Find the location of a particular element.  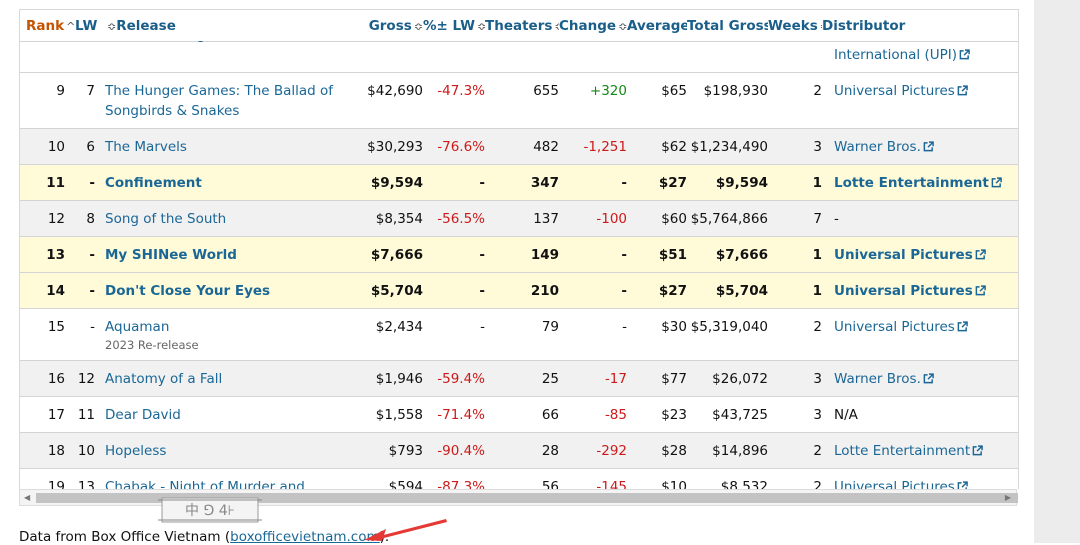

col-header-gross: Gross ≎ is located at coordinates (390, 25).